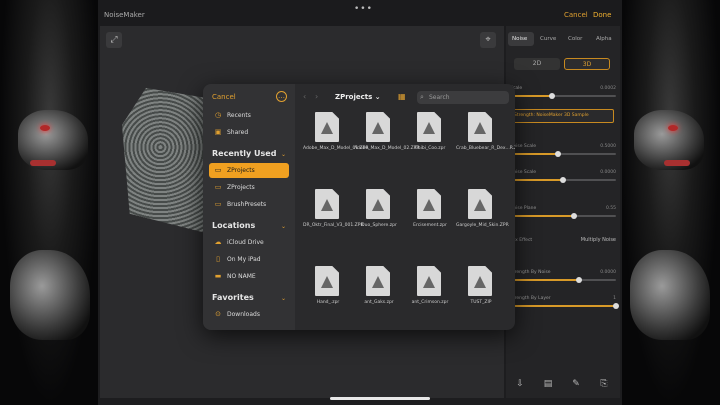 The image size is (720, 405). I want to click on strength-texture-field: Strength: NoiseMaker 3D Sample, so click(562, 116).